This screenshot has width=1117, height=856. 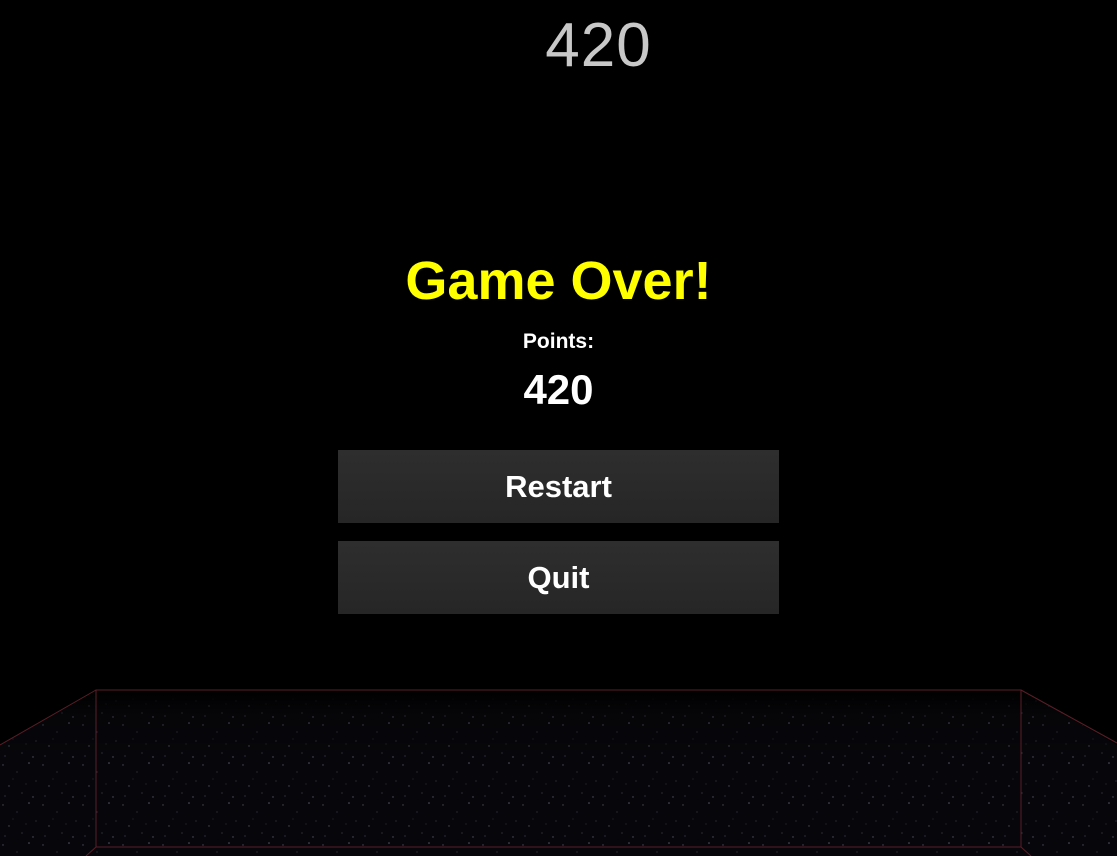 I want to click on game-over-title: Game Over!, so click(x=558, y=281).